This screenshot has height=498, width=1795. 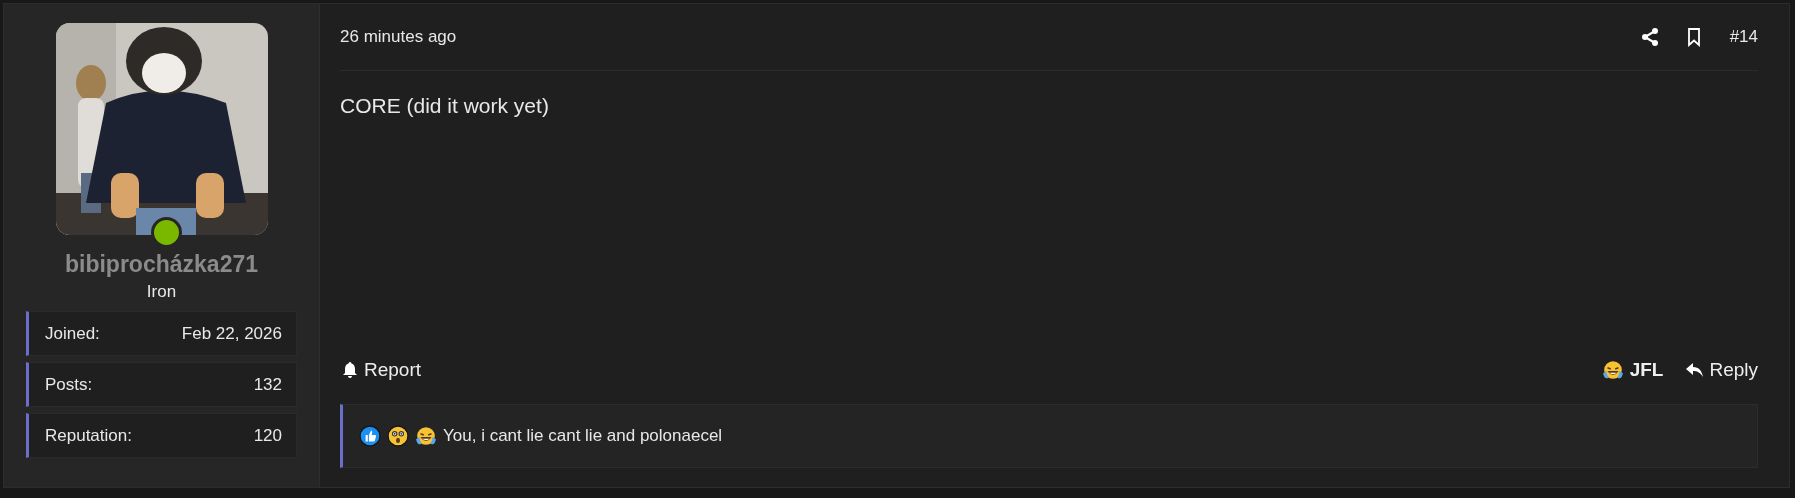 I want to click on report-button: Report, so click(x=381, y=370).